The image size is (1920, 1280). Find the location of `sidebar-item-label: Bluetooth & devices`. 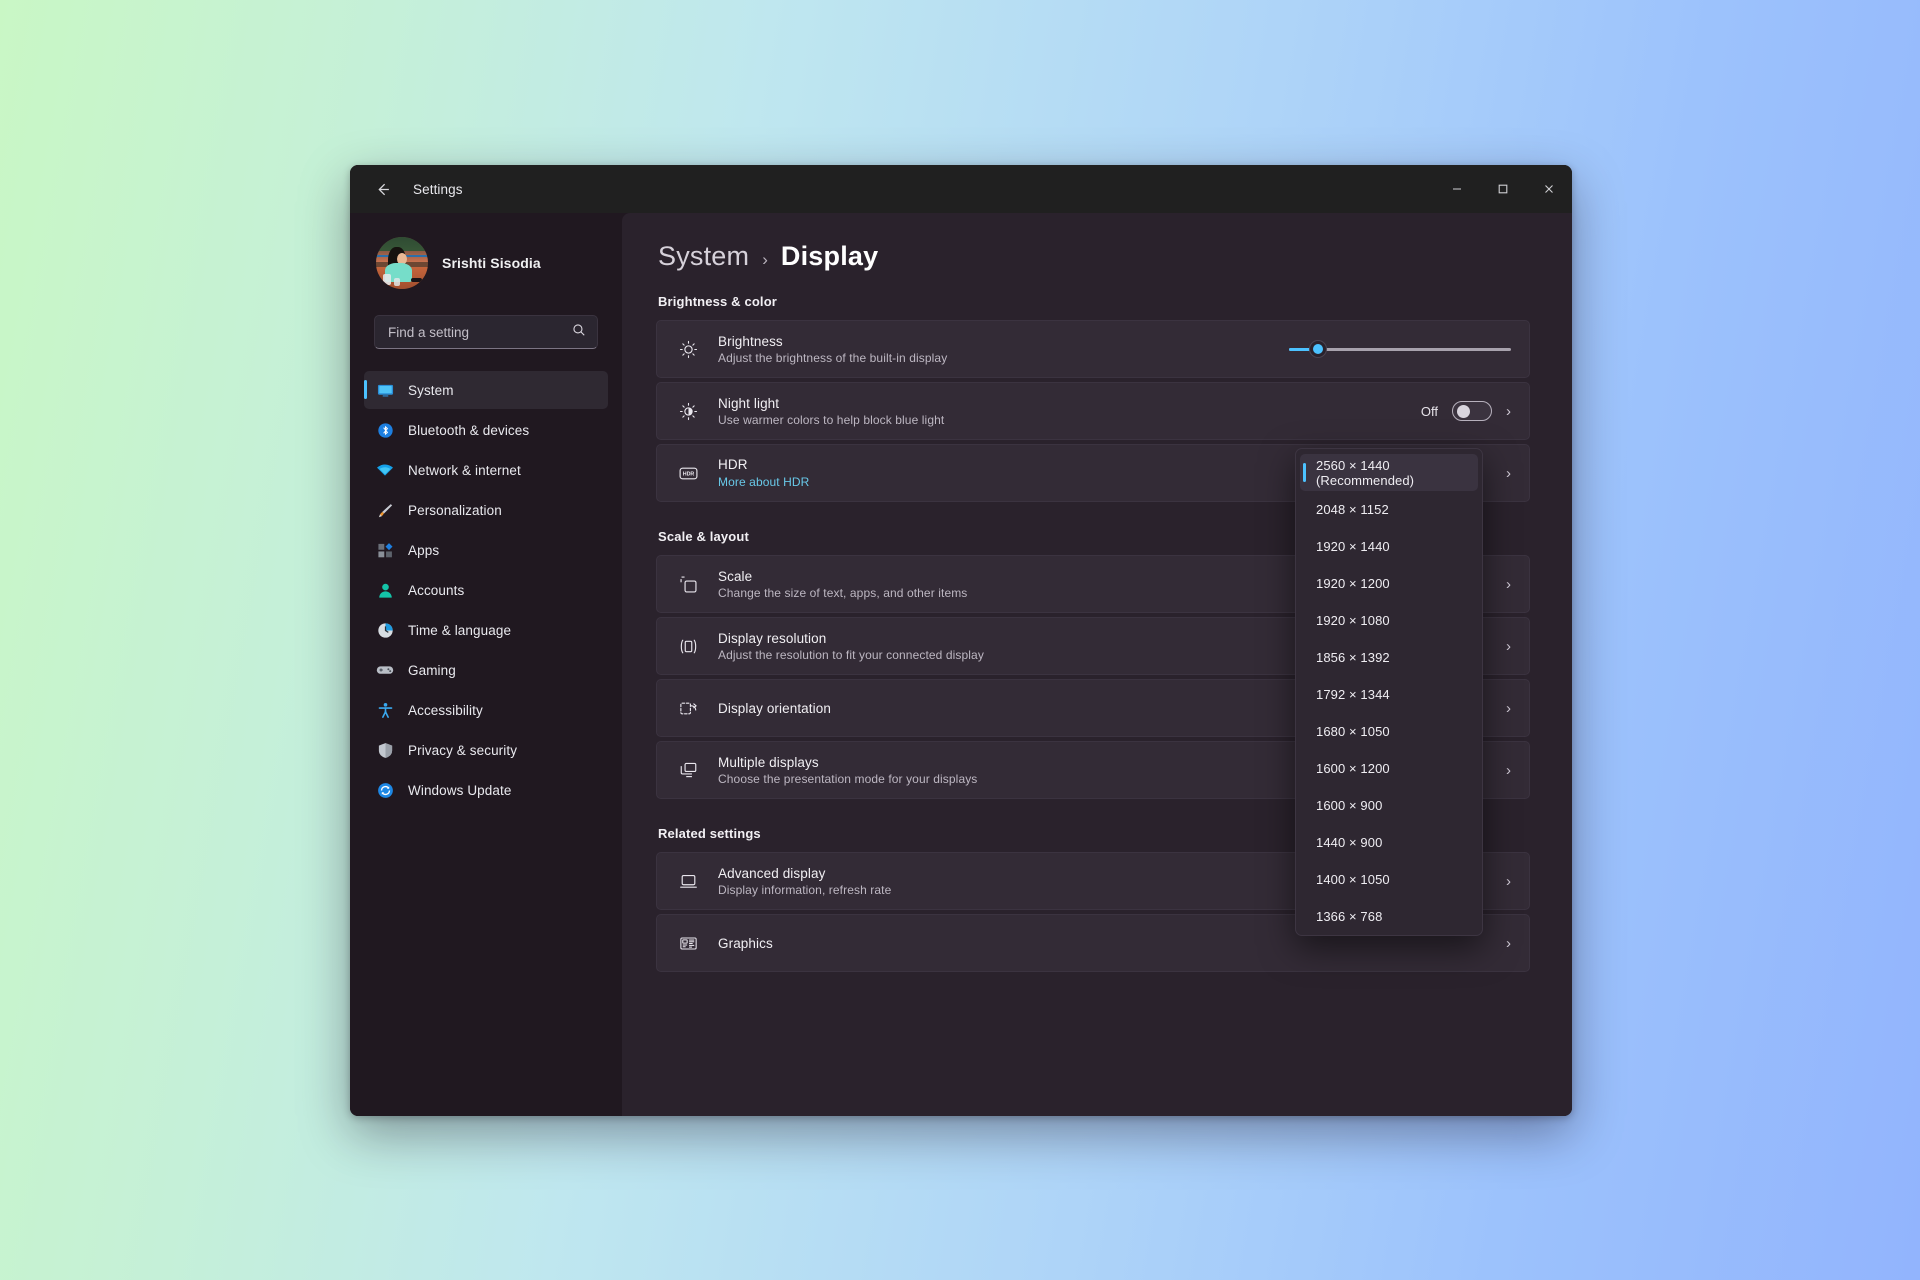

sidebar-item-label: Bluetooth & devices is located at coordinates (469, 430).